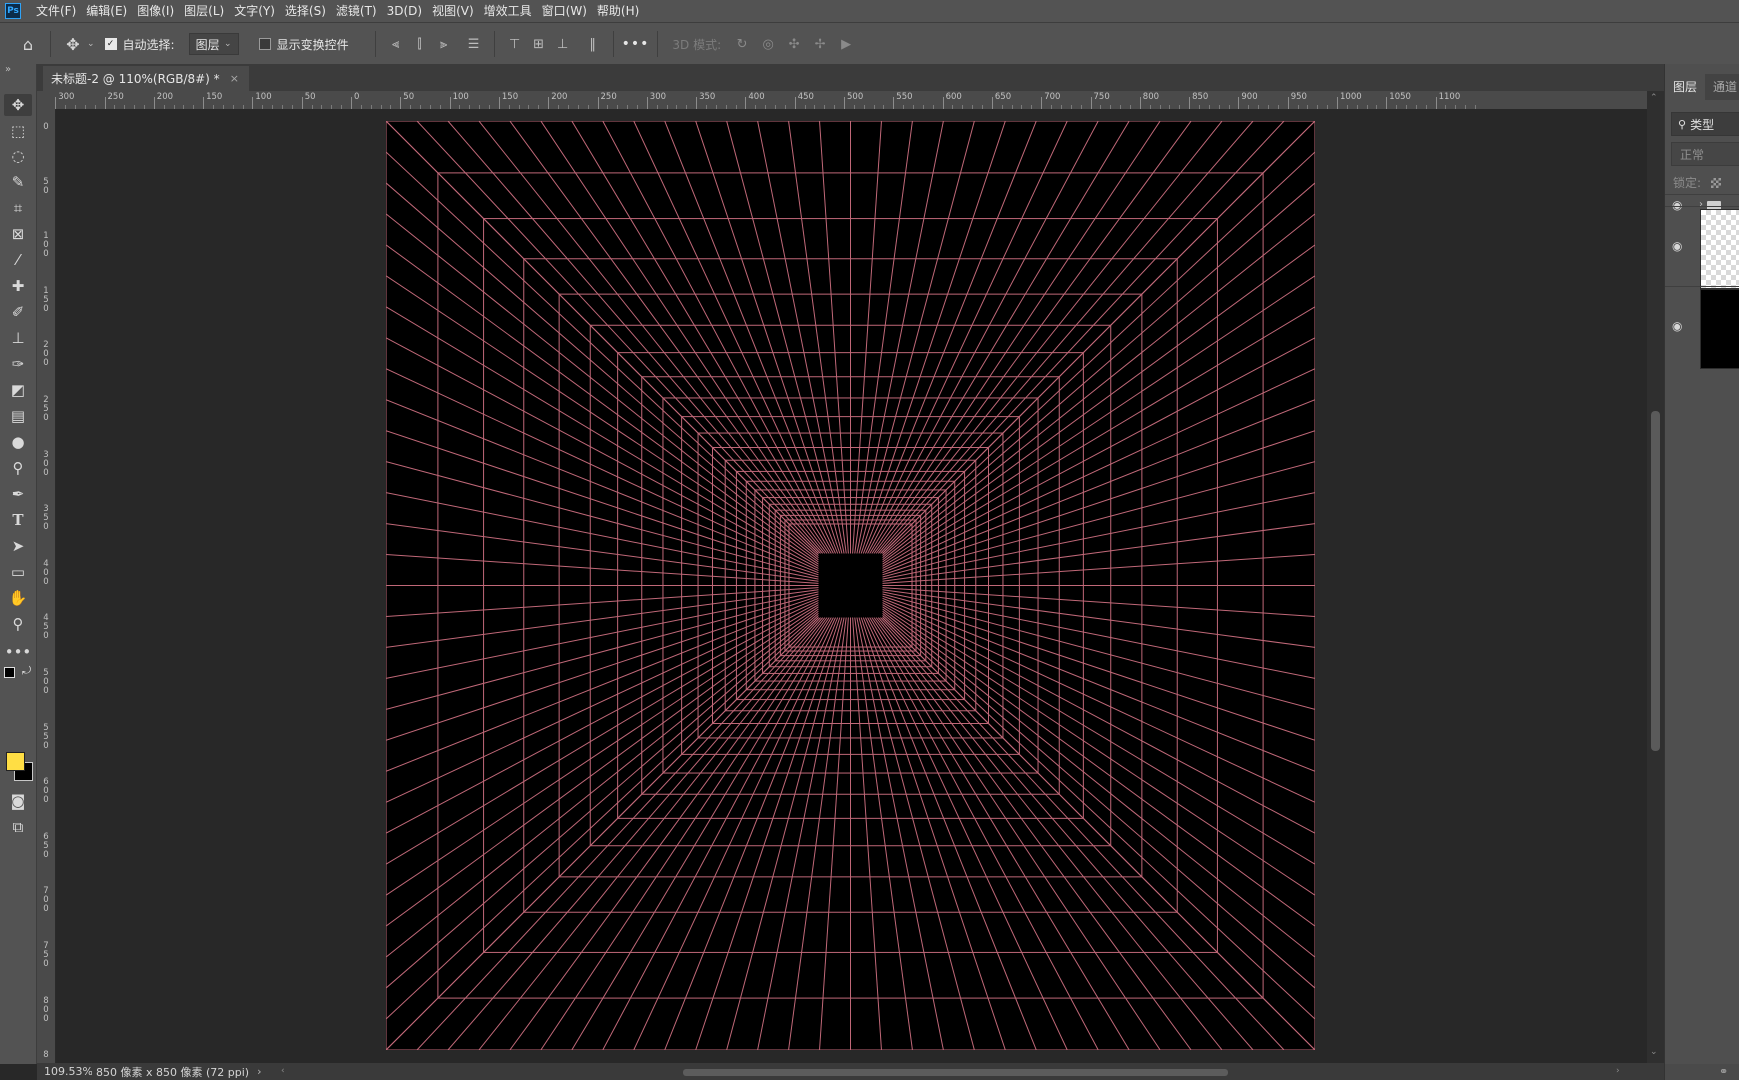  I want to click on lock-transparent-icon, so click(1716, 182).